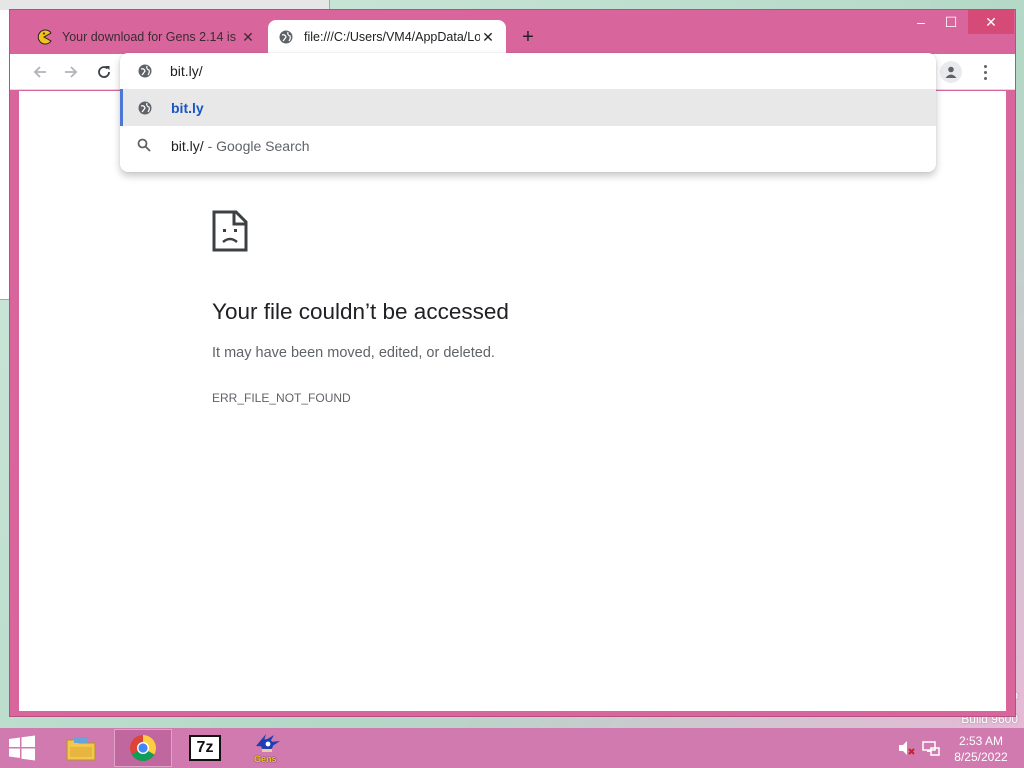 The image size is (1024, 768). What do you see at coordinates (991, 22) in the screenshot?
I see `close-window-button: ✕` at bounding box center [991, 22].